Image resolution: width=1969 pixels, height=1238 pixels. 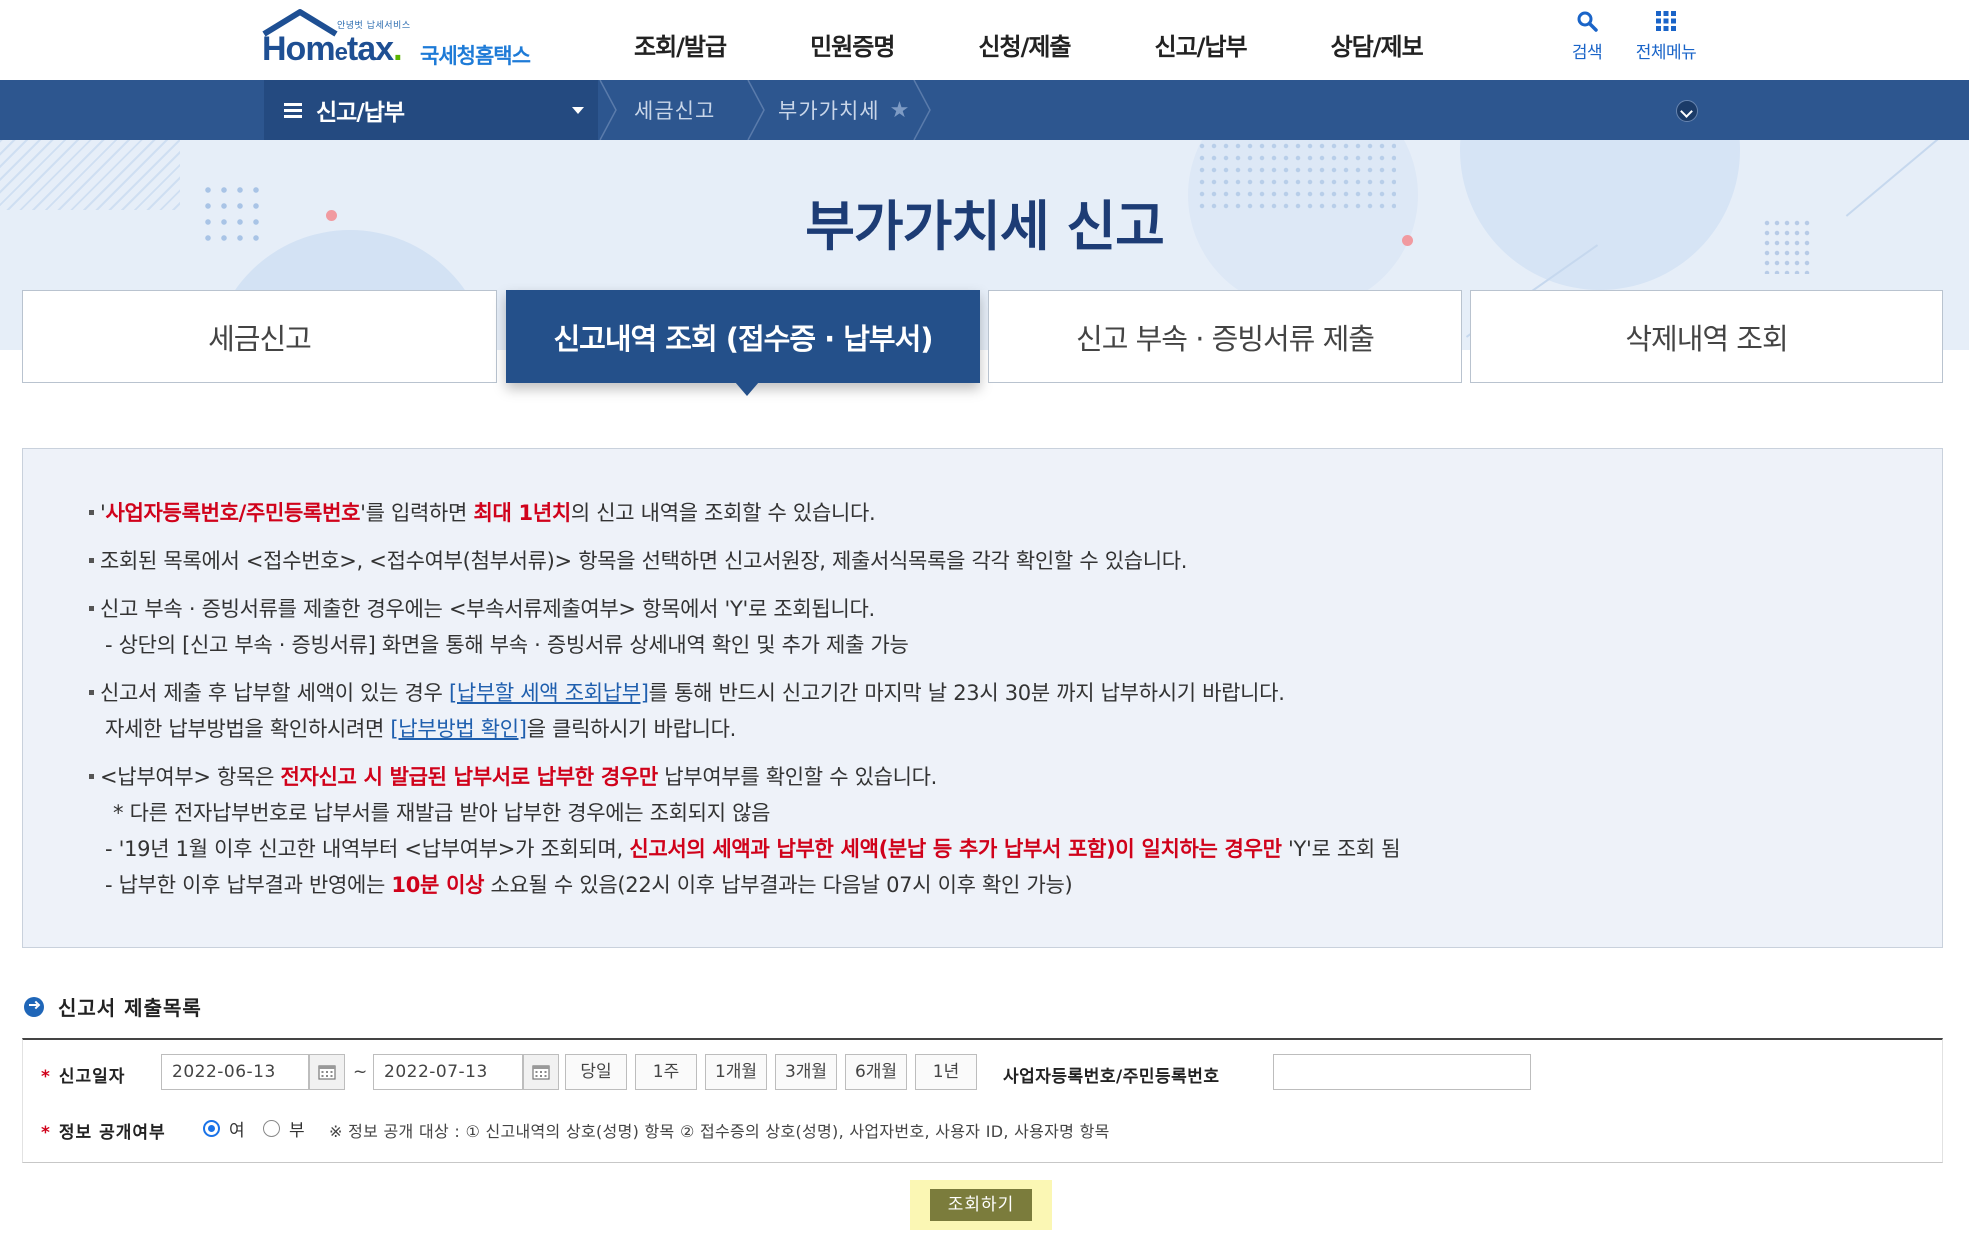 What do you see at coordinates (806, 1072) in the screenshot?
I see `period-button-3month: 3개월` at bounding box center [806, 1072].